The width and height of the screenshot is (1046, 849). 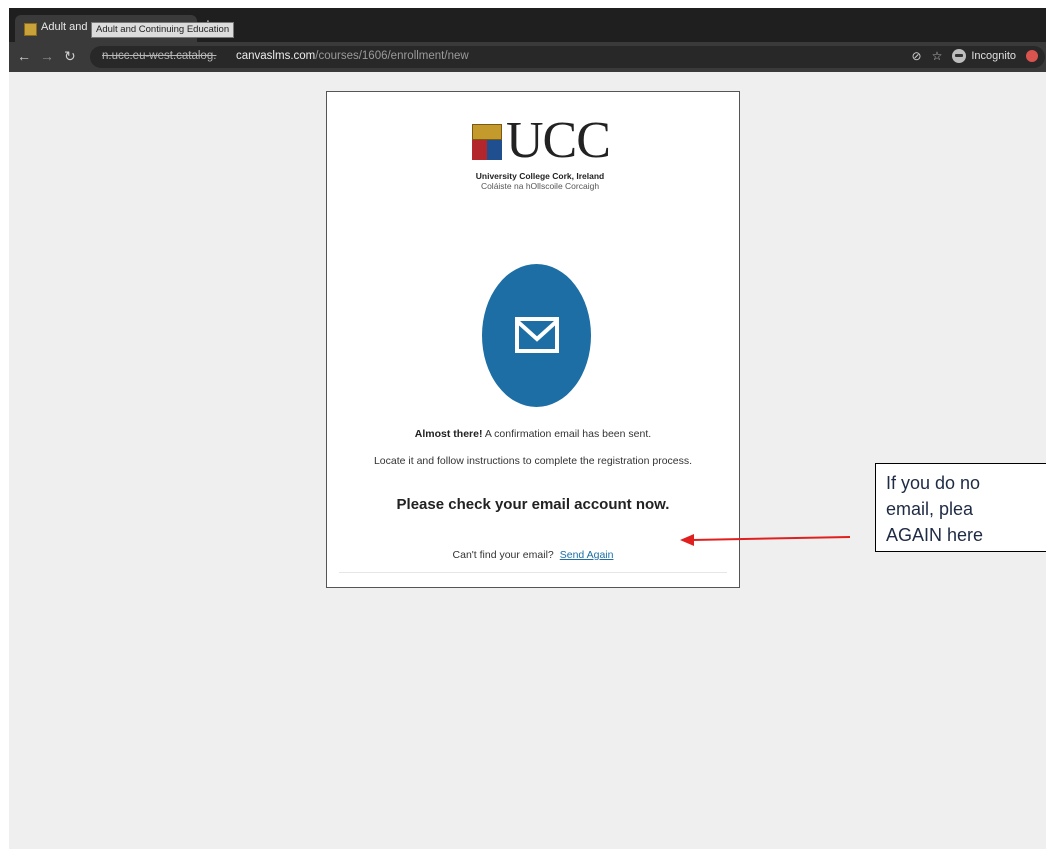 I want to click on incognito-icon, so click(x=959, y=56).